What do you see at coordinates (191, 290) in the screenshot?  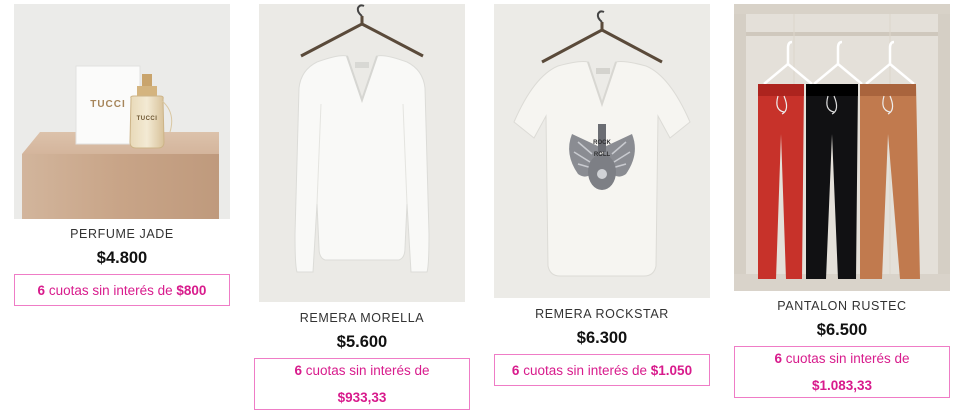 I see `installments-amount: $800` at bounding box center [191, 290].